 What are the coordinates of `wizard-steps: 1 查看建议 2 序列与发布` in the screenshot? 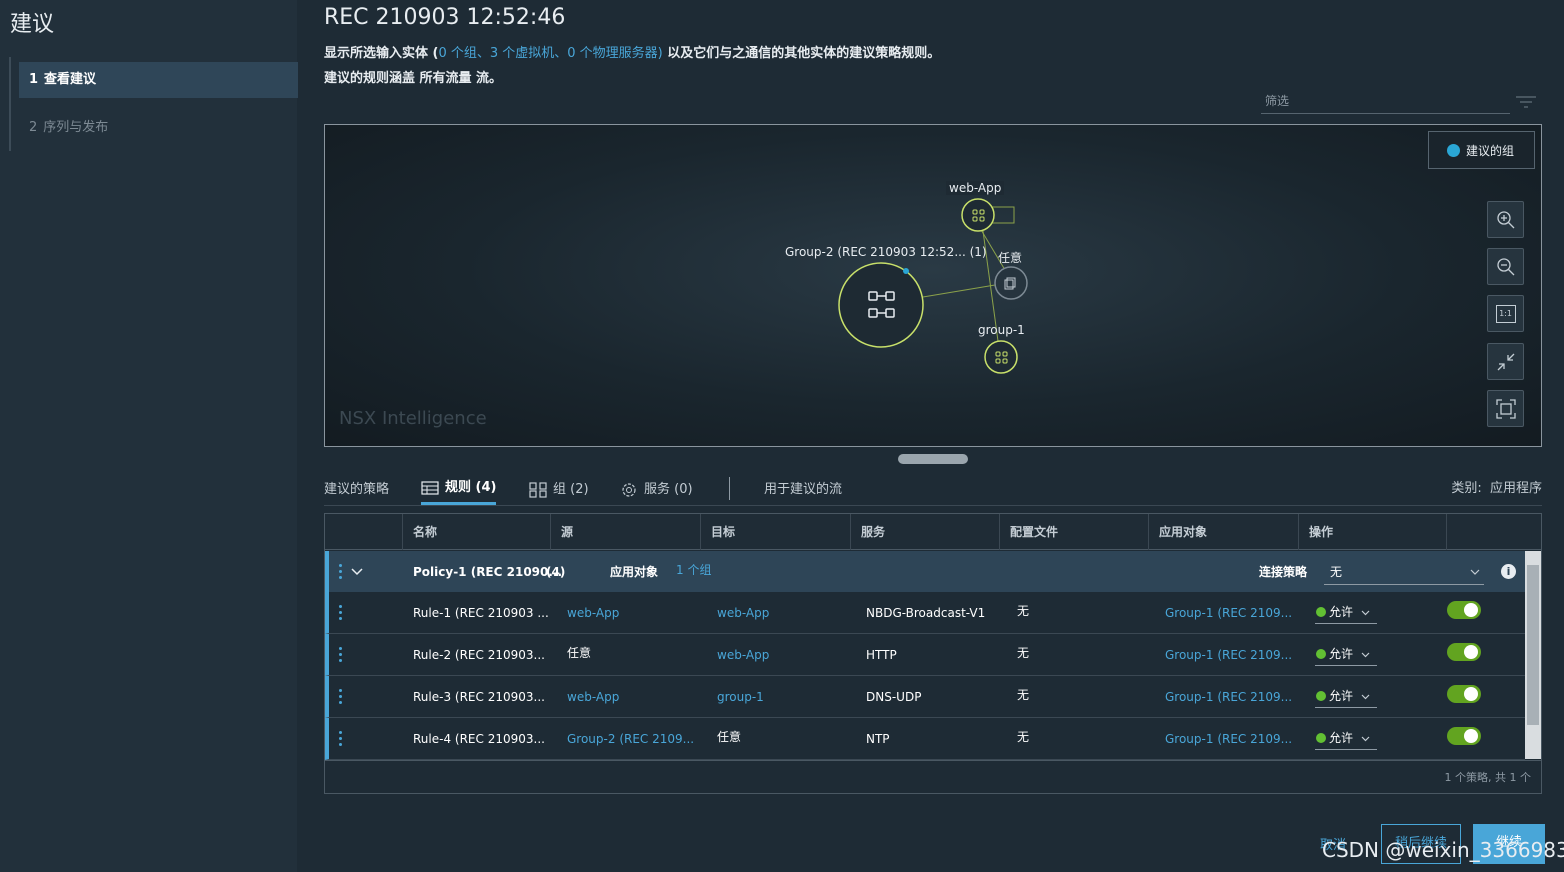 It's located at (153, 104).